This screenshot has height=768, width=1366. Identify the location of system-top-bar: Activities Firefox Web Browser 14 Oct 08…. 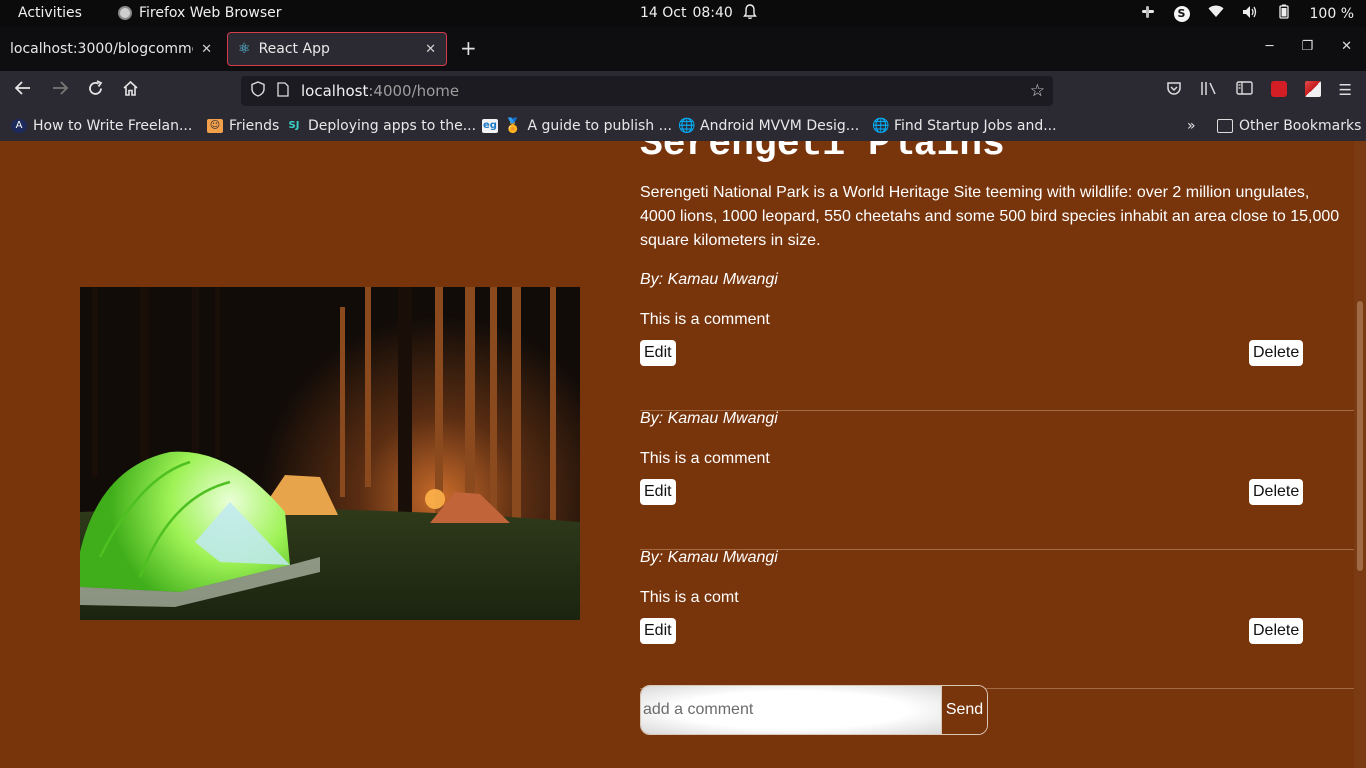
(683, 13).